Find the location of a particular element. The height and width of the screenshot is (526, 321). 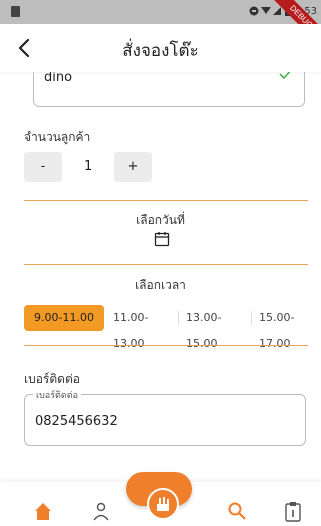

customers-label: จำนวนลูกค้า is located at coordinates (57, 137).